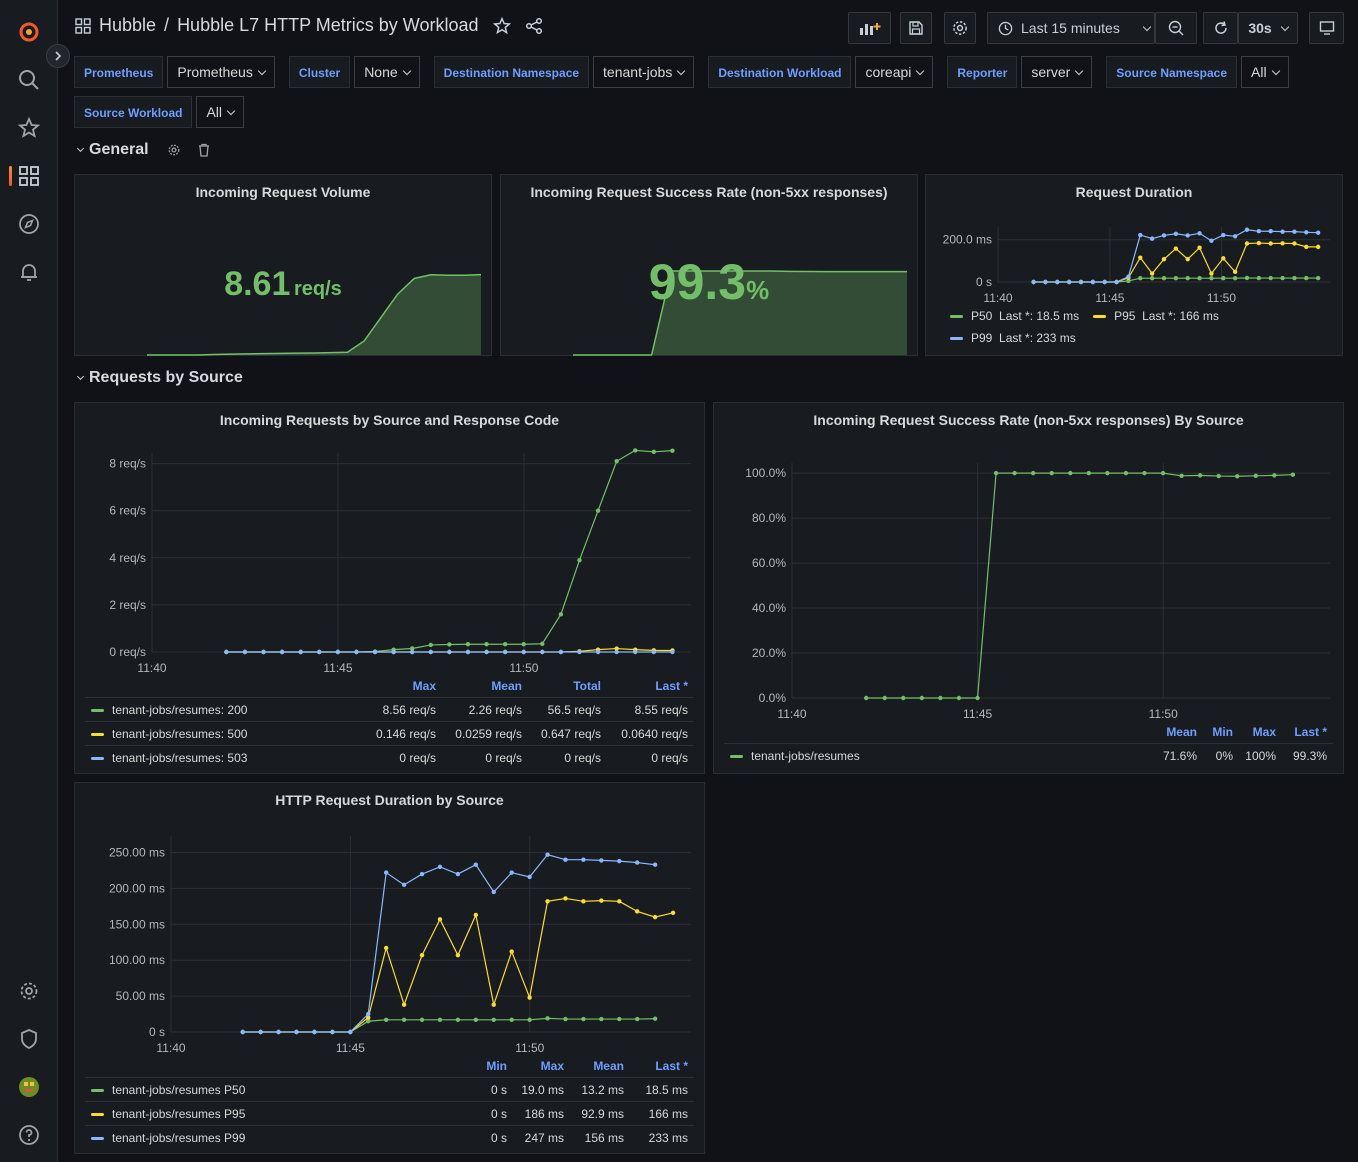 The height and width of the screenshot is (1162, 1358). Describe the element at coordinates (666, 1090) in the screenshot. I see `value-last: 18.5 ms` at that location.